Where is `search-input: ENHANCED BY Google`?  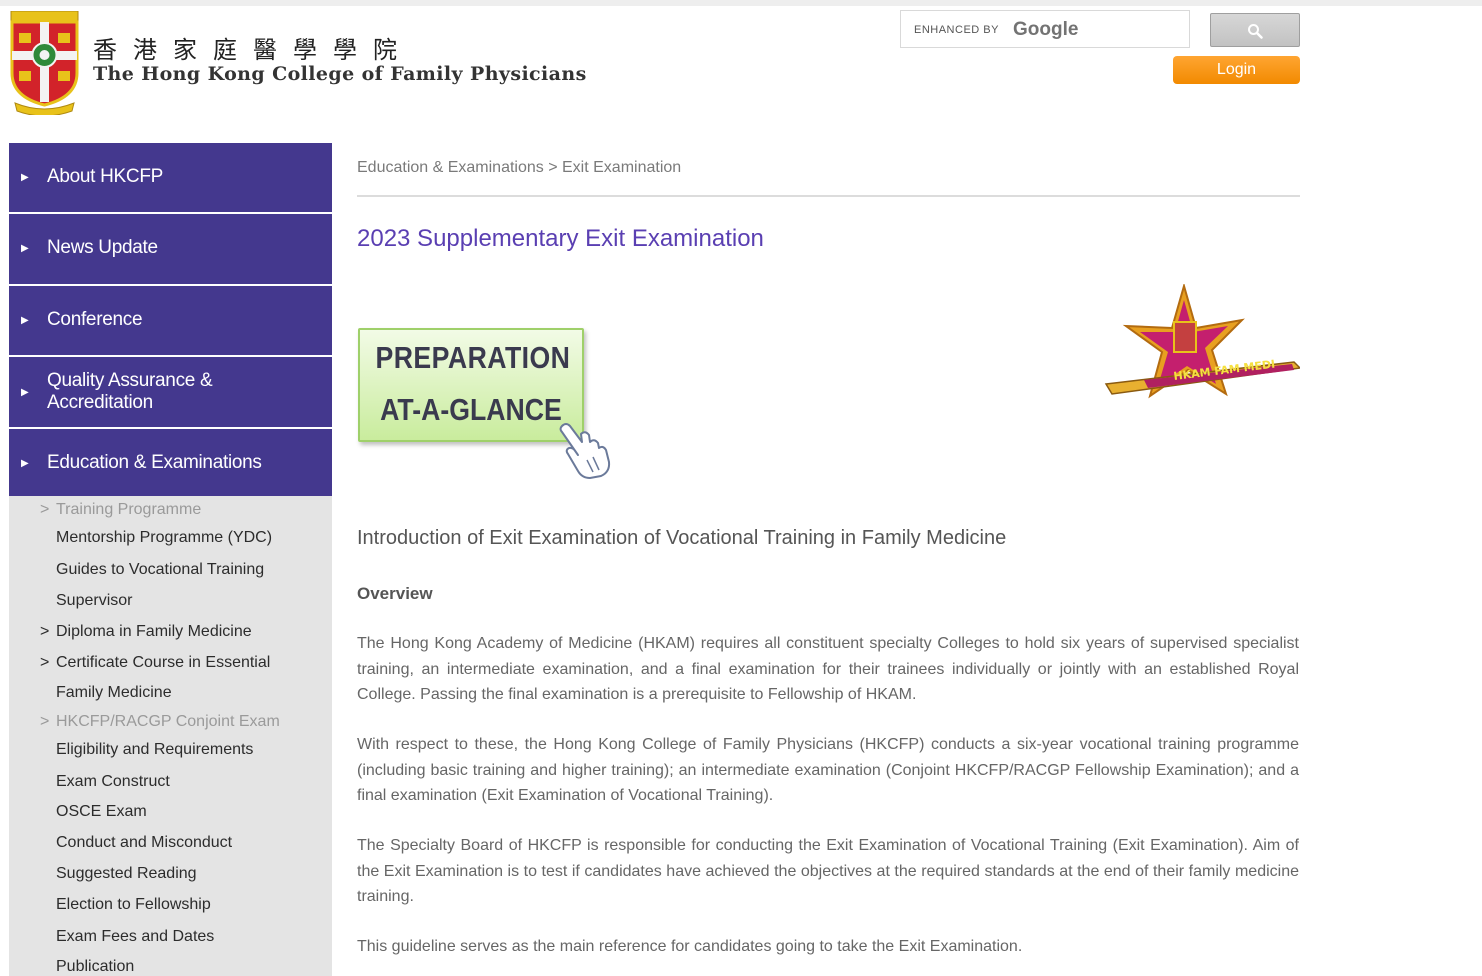 search-input: ENHANCED BY Google is located at coordinates (1045, 29).